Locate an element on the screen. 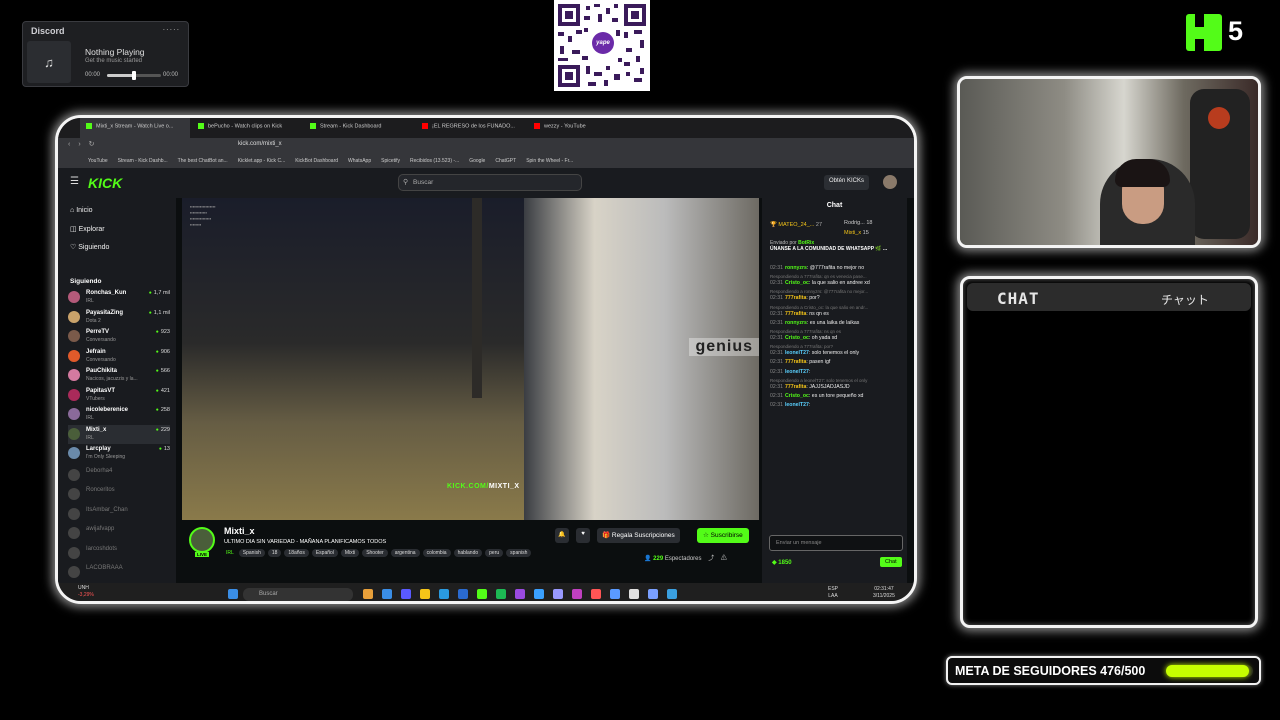 This screenshot has width=1280, height=720. chat-message: 02:31 Cristo_oc: oh yada xd is located at coordinates (836, 339).